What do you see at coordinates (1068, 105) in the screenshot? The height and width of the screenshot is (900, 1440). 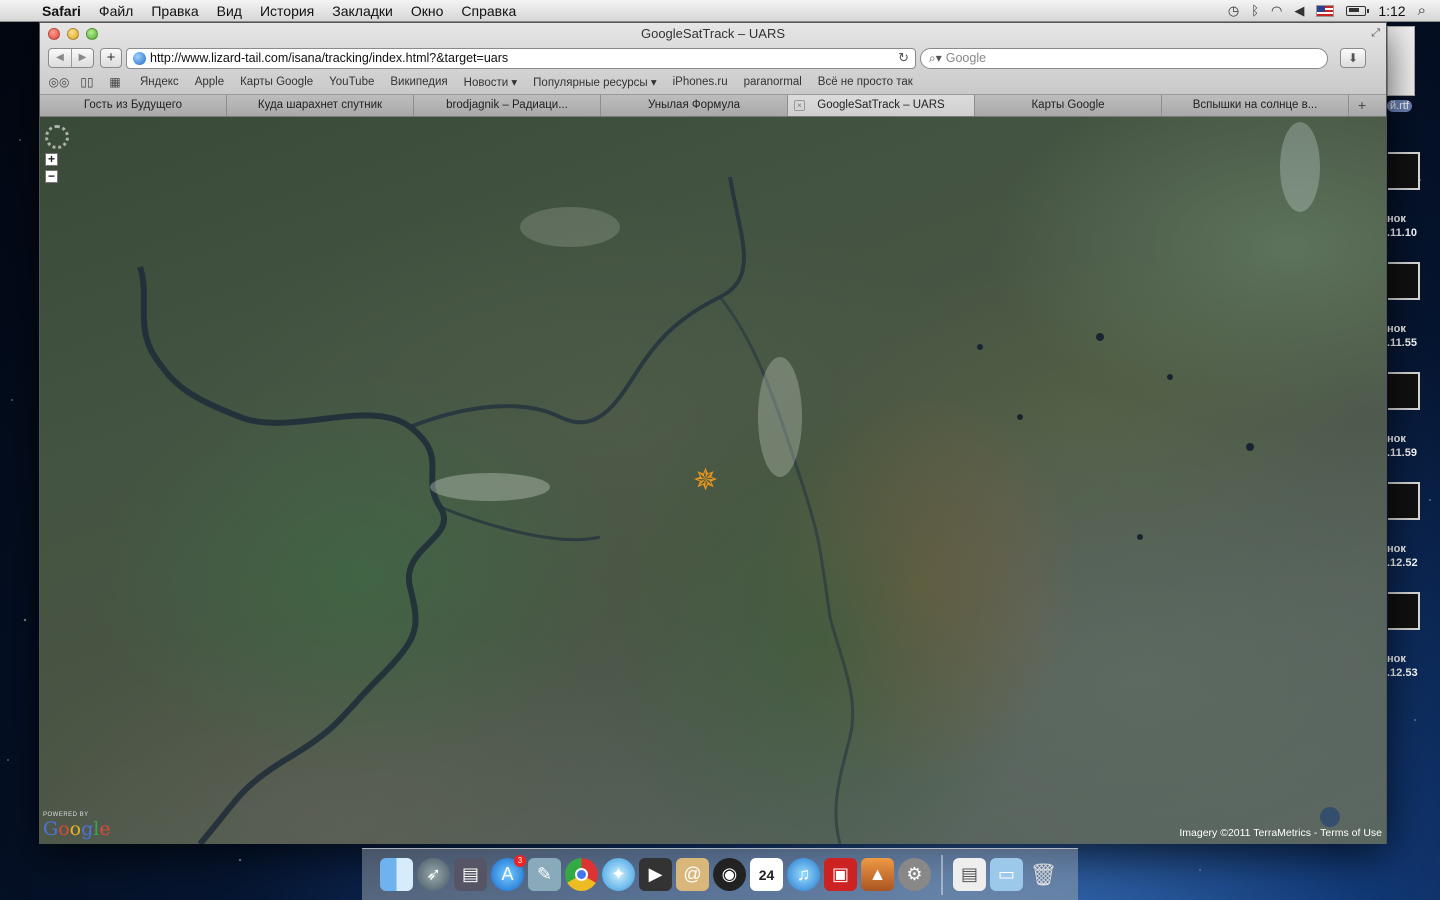 I see `tab: Карты Google` at bounding box center [1068, 105].